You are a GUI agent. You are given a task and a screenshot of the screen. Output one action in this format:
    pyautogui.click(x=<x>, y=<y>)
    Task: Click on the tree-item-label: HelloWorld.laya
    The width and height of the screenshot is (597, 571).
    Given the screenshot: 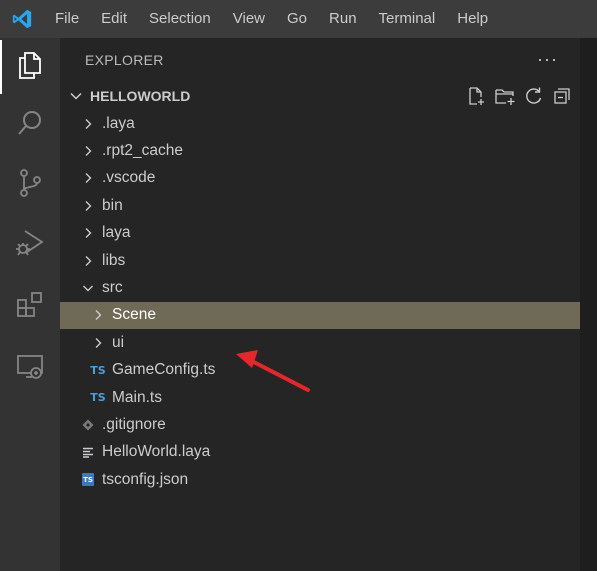 What is the action you would take?
    pyautogui.click(x=156, y=452)
    